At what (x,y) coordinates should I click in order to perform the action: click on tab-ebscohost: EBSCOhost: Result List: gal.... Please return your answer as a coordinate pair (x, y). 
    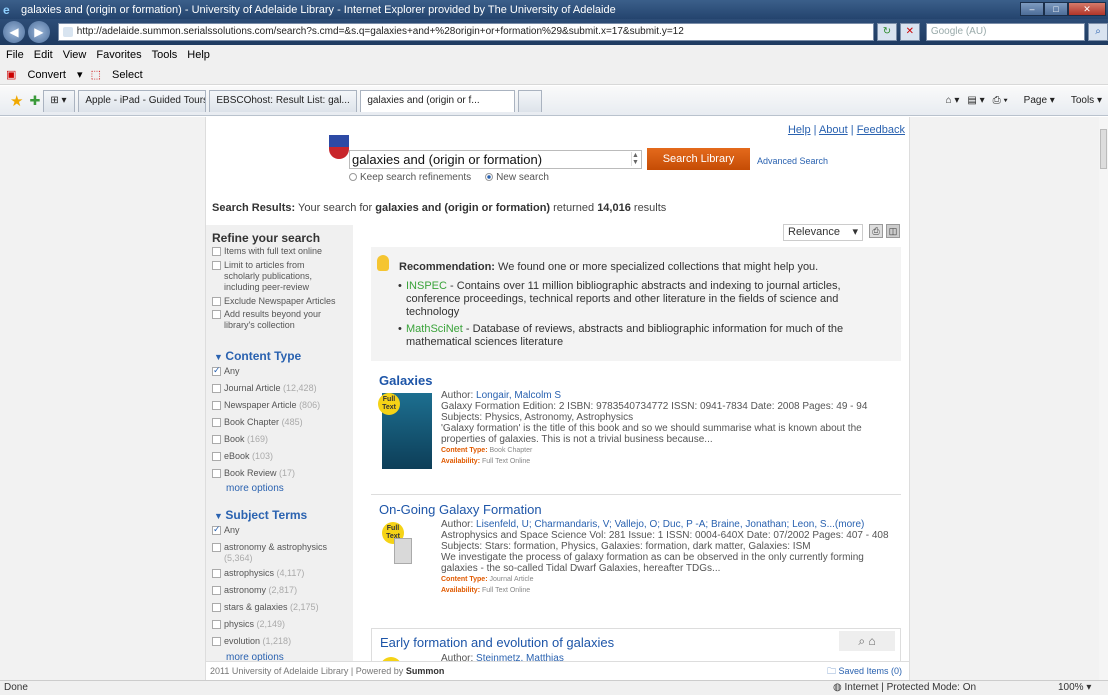
    Looking at the image, I should click on (283, 100).